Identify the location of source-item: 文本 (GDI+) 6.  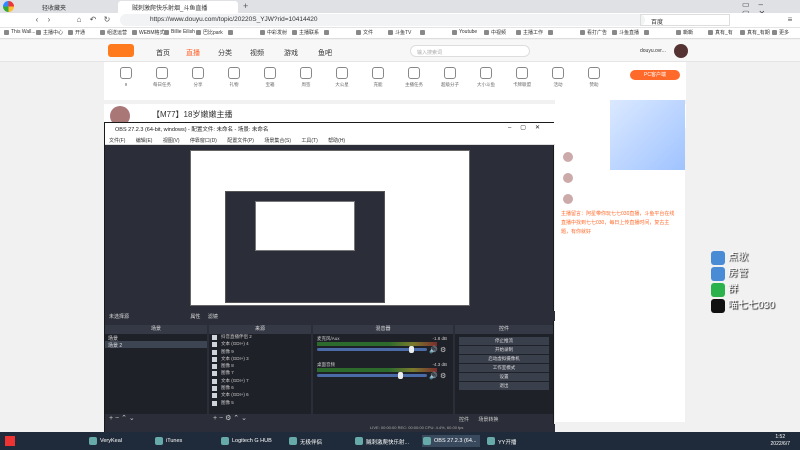
(260, 395).